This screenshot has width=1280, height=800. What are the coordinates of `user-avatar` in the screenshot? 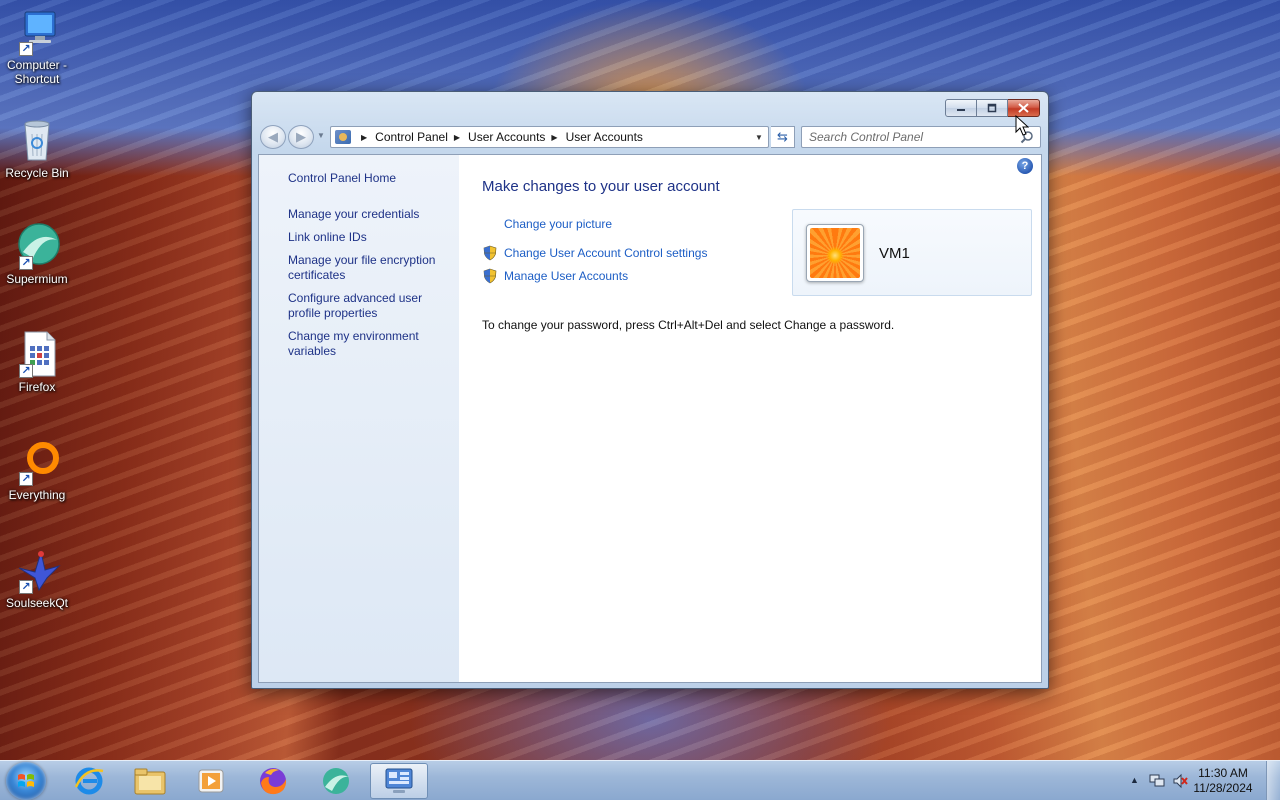 It's located at (835, 253).